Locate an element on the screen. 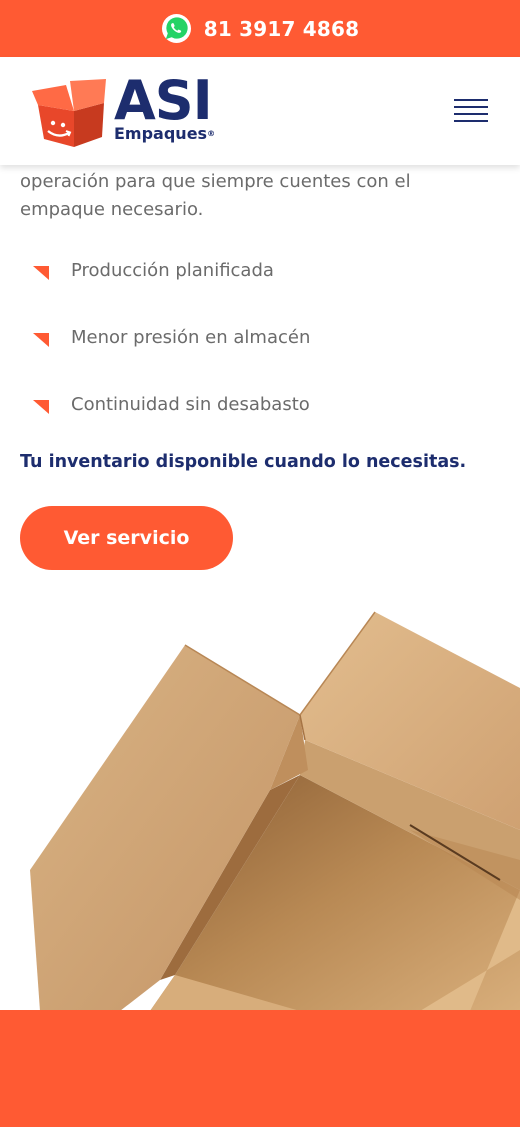 The width and height of the screenshot is (520, 1127). ver-servicio-button: Ver servicio is located at coordinates (126, 538).